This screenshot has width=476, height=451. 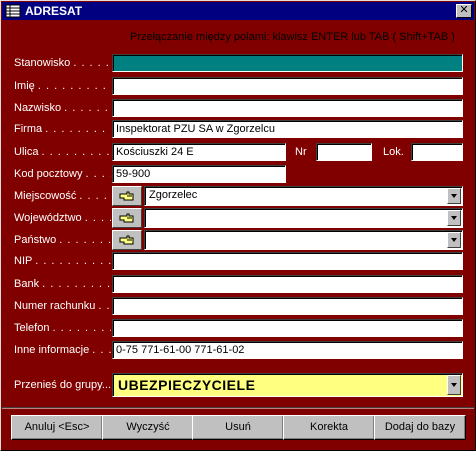 I want to click on label-nr: Nr, so click(x=301, y=152).